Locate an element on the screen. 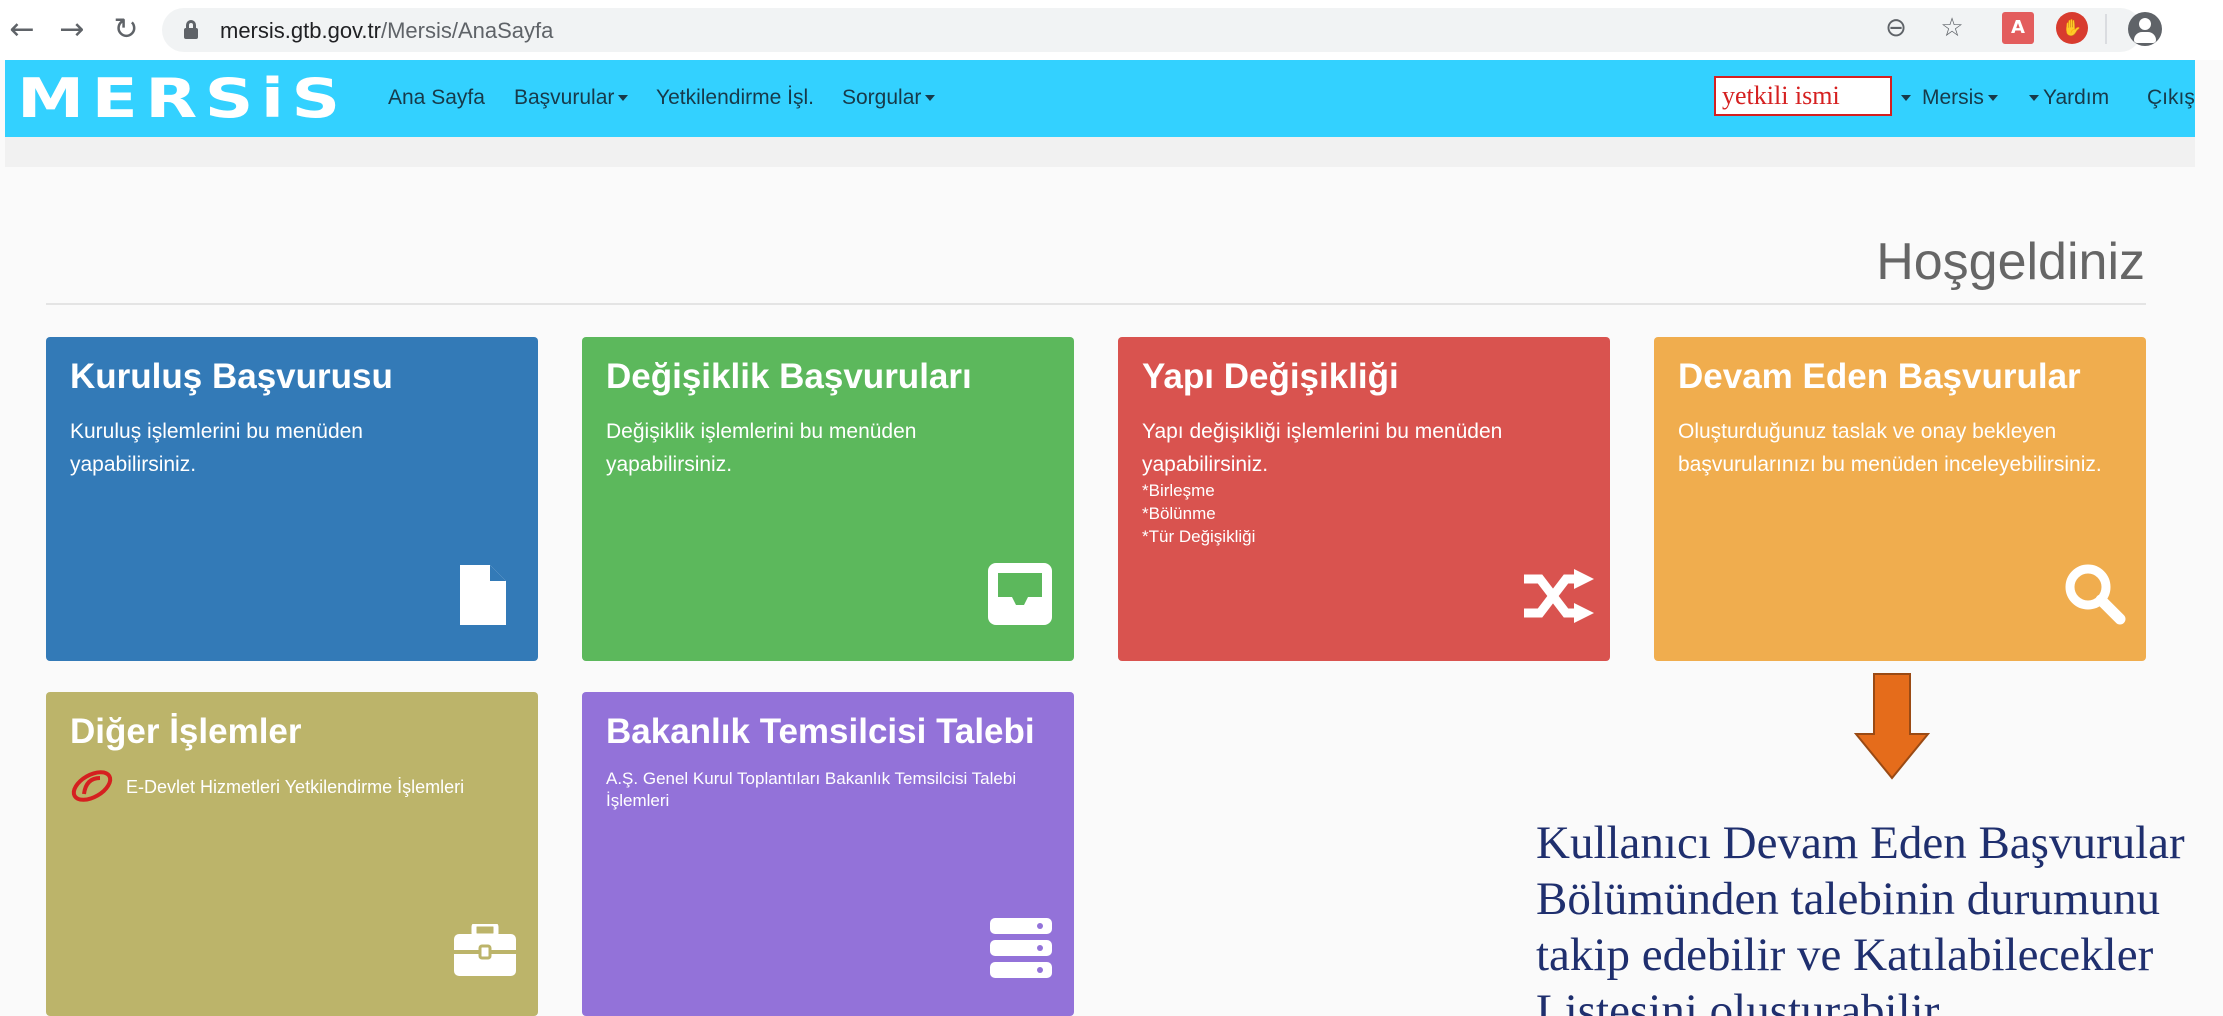 This screenshot has width=2223, height=1016. briefcase-icon is located at coordinates (485, 951).